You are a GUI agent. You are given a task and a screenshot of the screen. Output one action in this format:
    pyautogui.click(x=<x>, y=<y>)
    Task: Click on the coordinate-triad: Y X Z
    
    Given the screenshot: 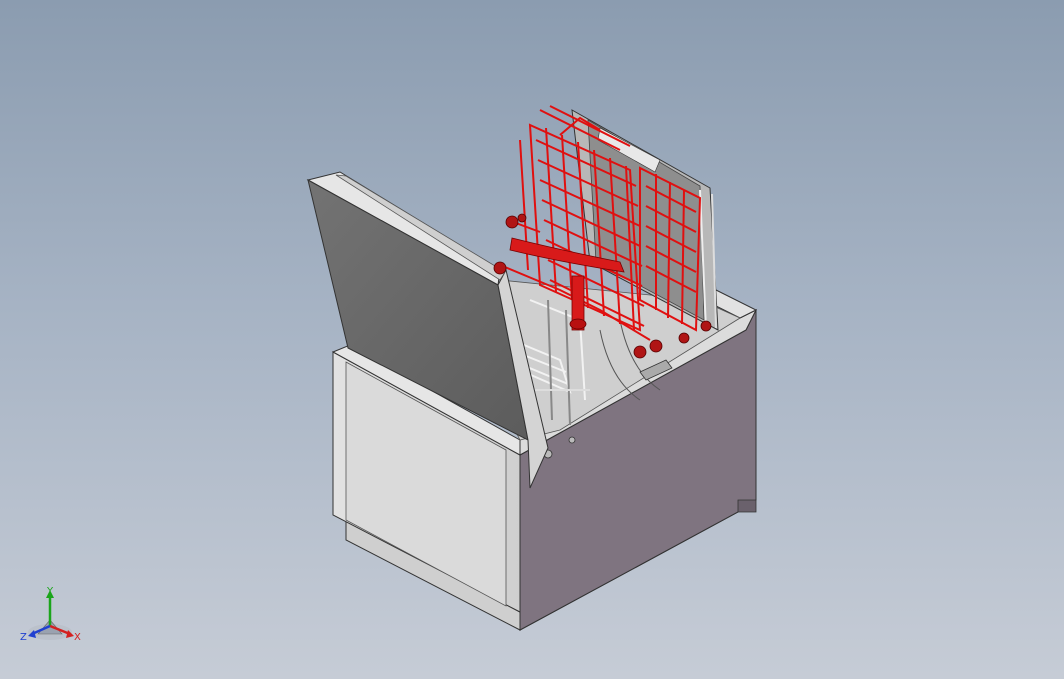 What is the action you would take?
    pyautogui.click(x=52, y=615)
    